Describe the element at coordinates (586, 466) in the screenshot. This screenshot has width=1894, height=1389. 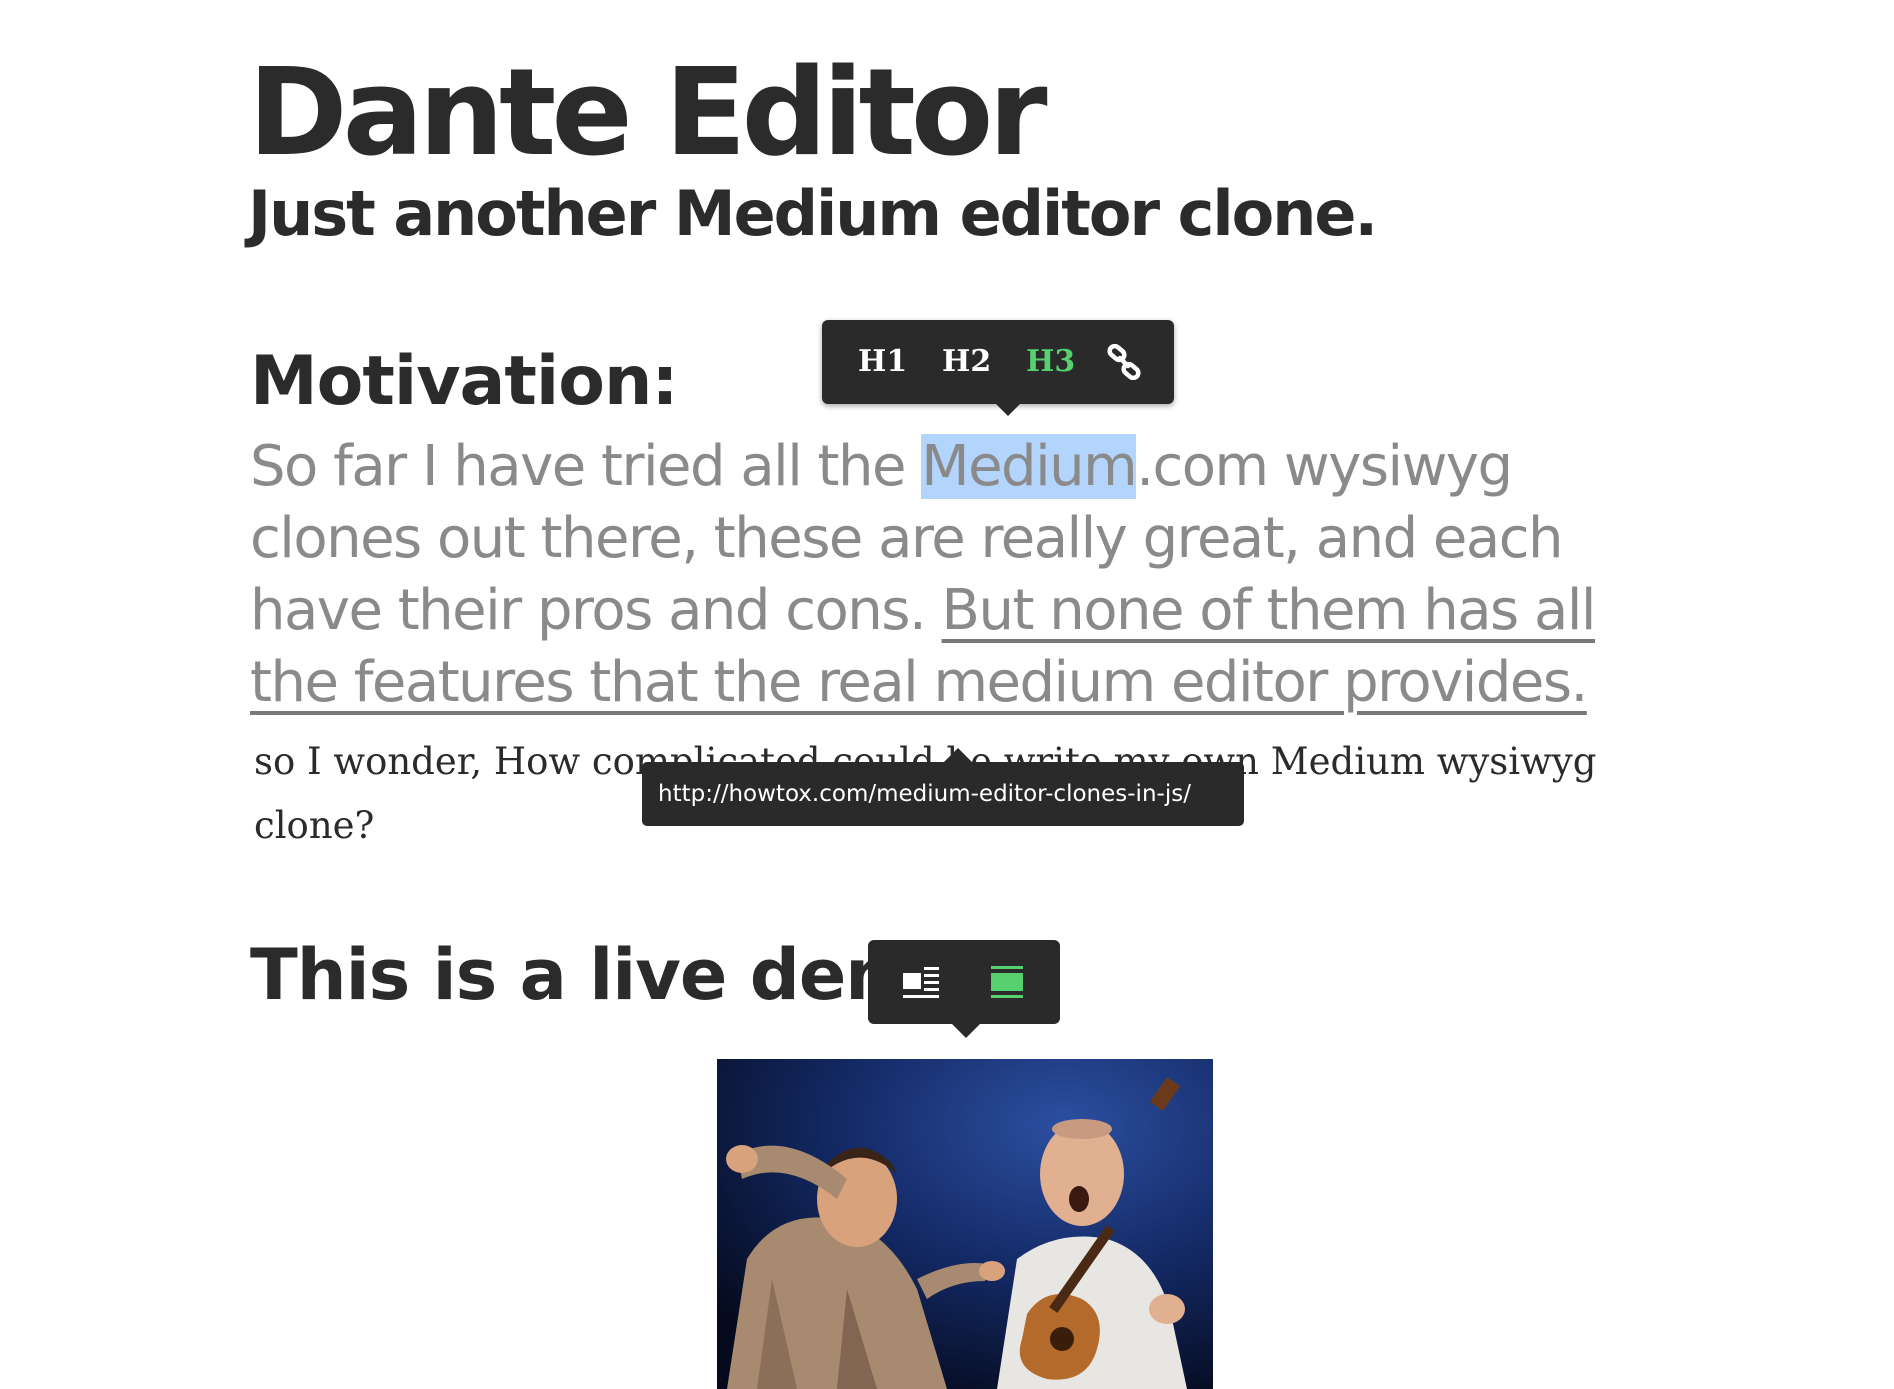
I see `lead-text-before: So far I have tried all the` at that location.